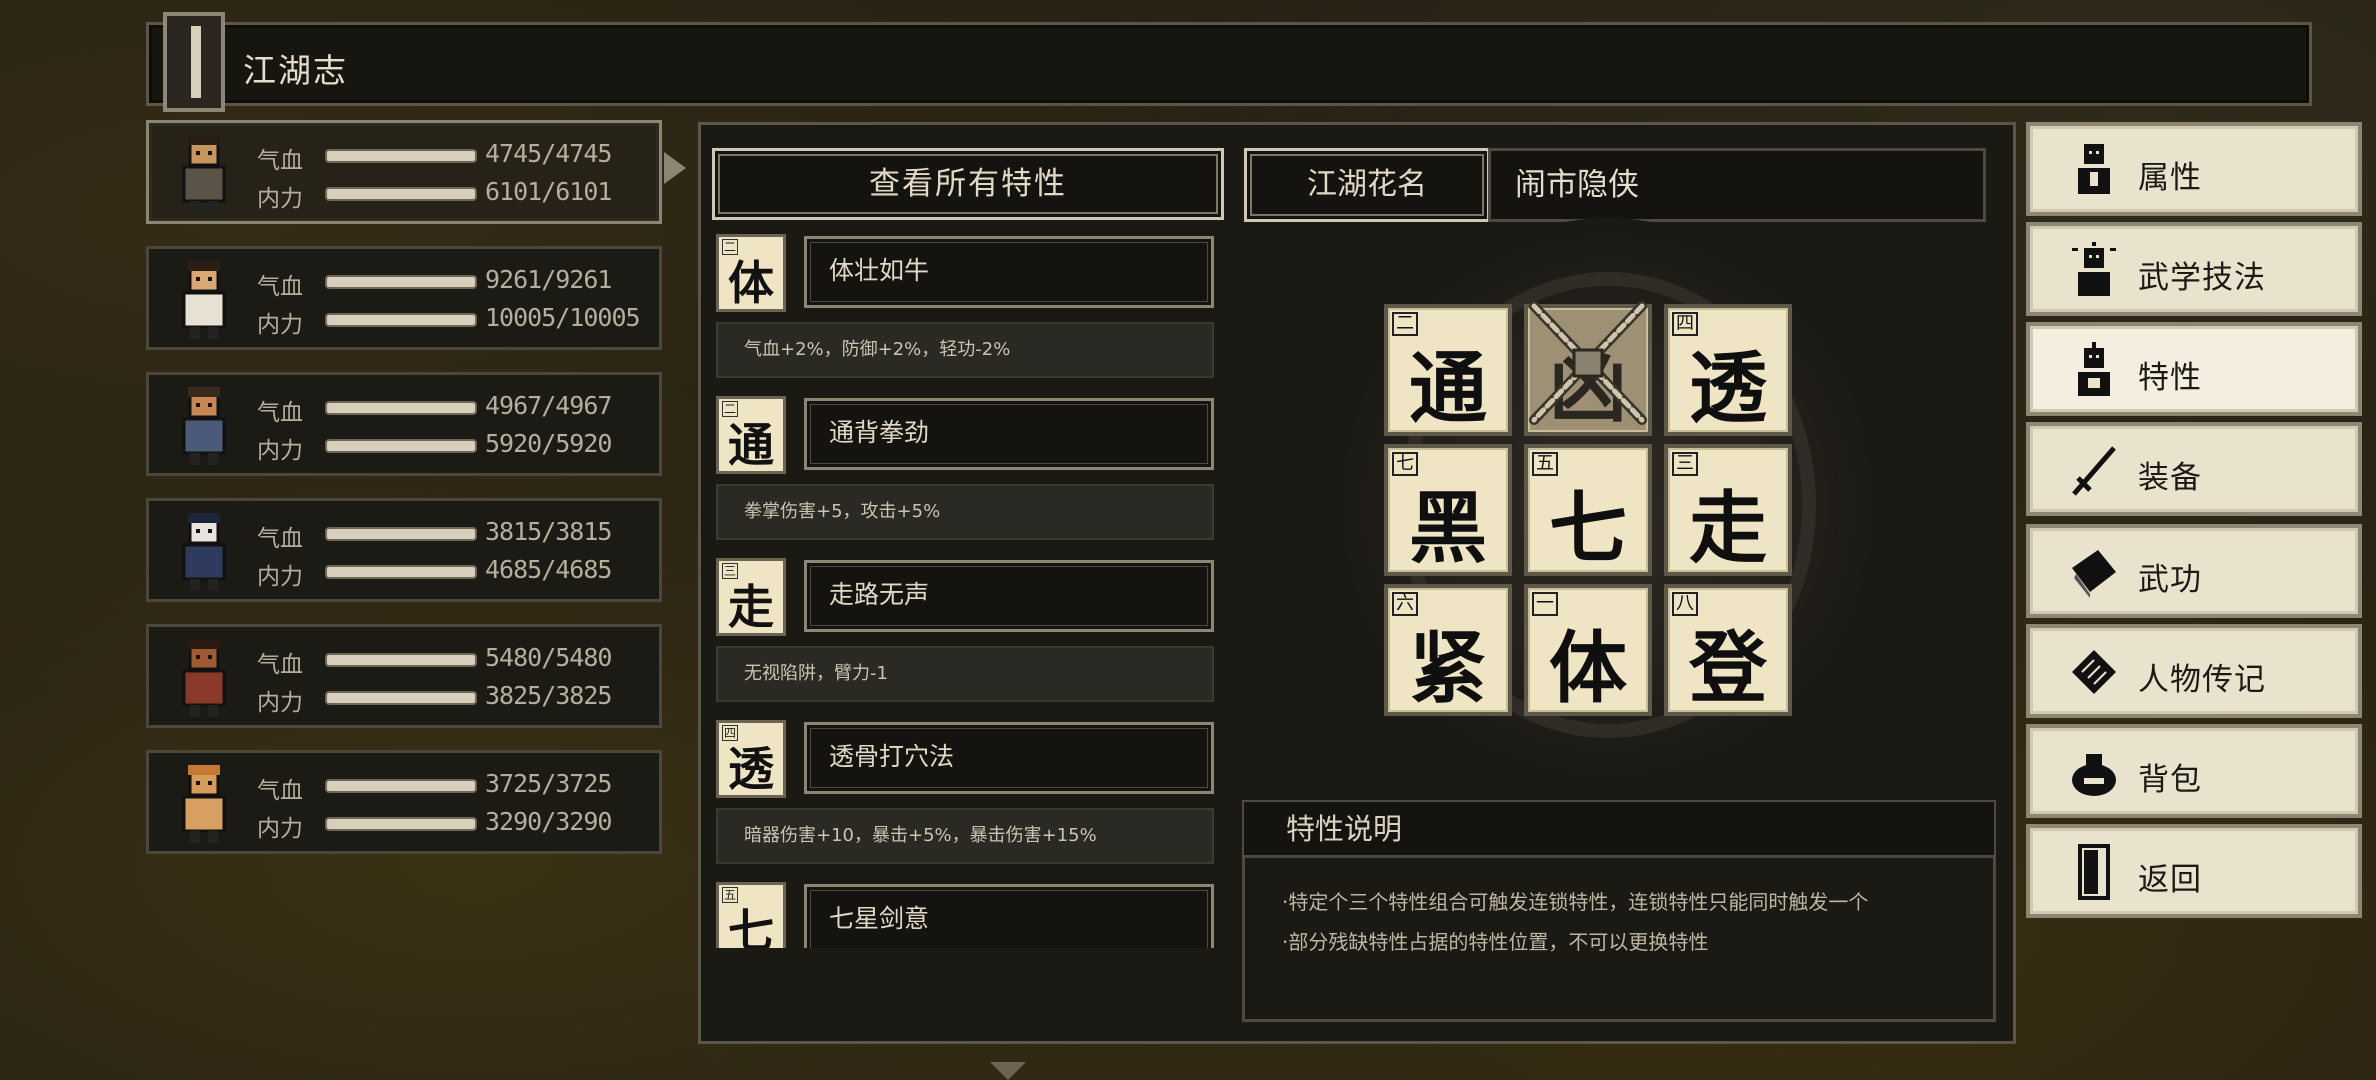 The height and width of the screenshot is (1080, 2376). I want to click on menu-button-scroll: 人物传记, so click(2194, 671).